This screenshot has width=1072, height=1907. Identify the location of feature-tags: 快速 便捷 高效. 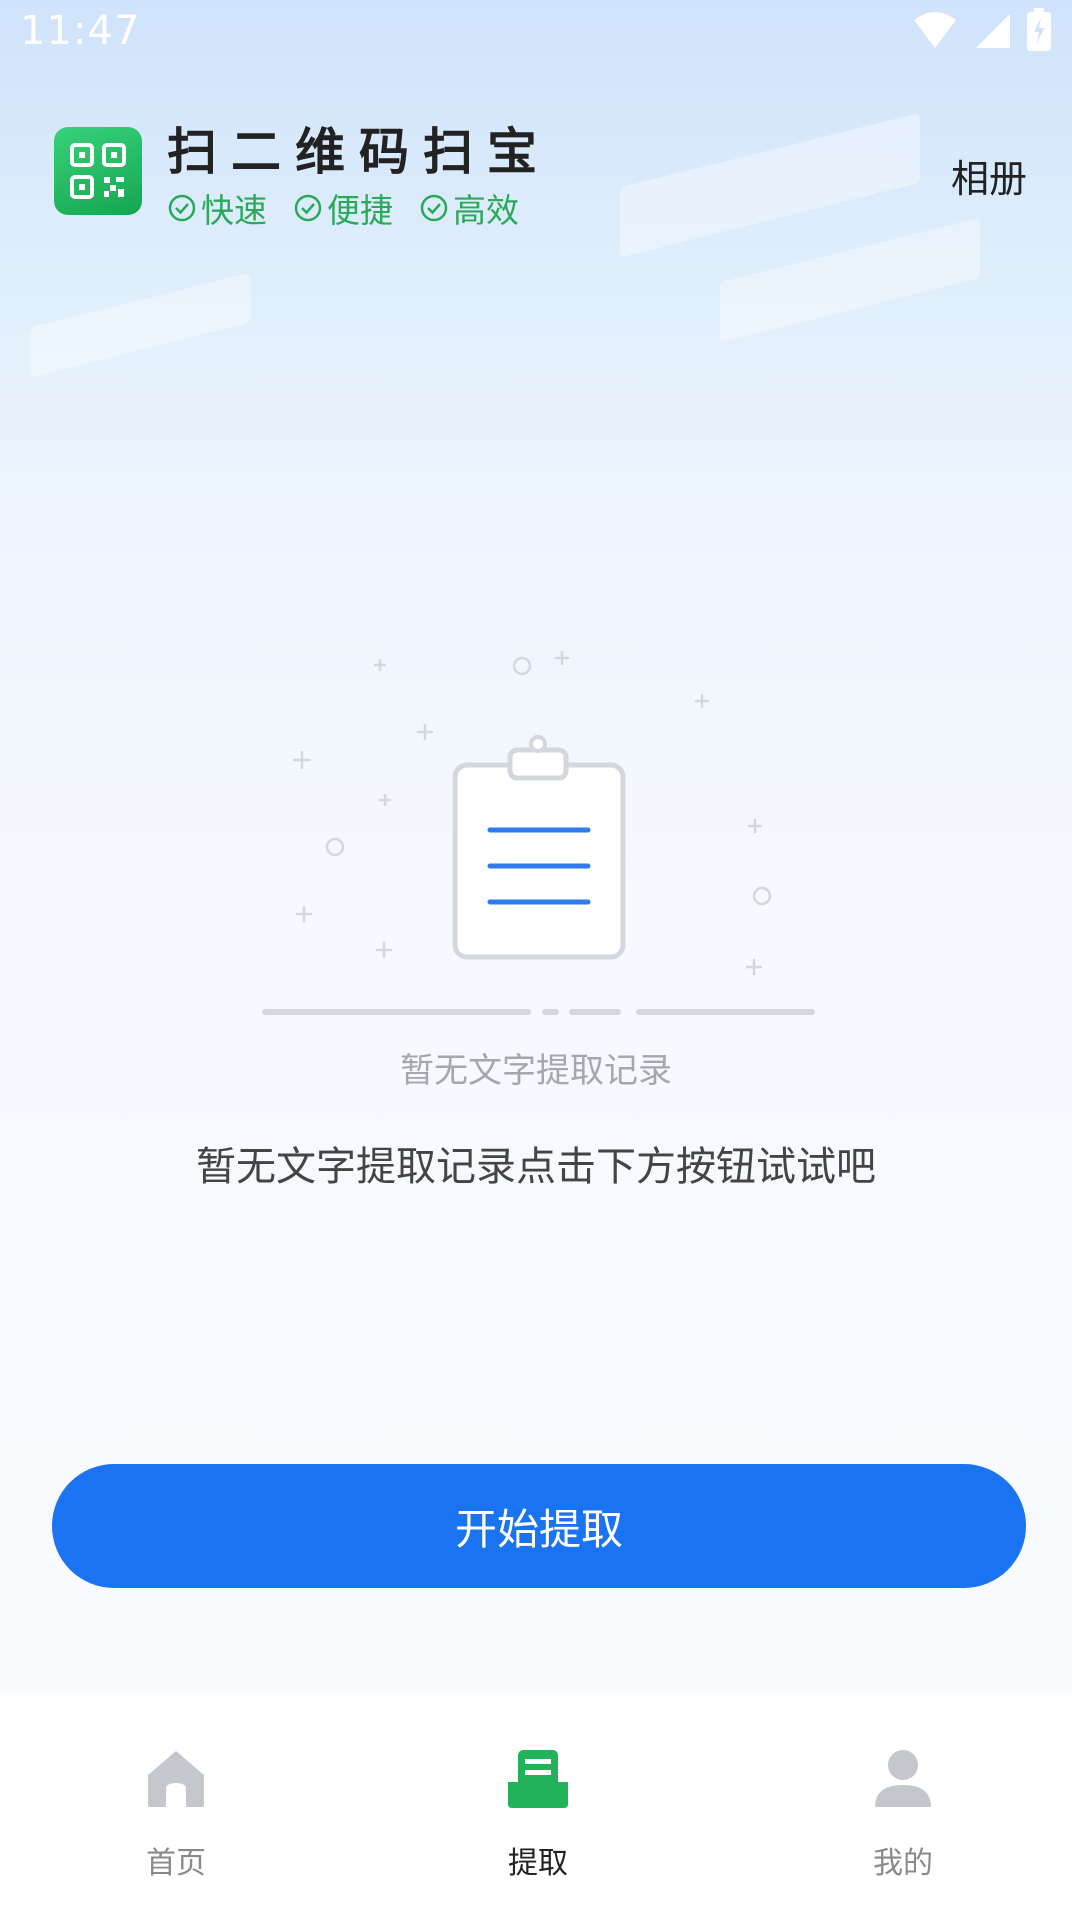
(343, 208).